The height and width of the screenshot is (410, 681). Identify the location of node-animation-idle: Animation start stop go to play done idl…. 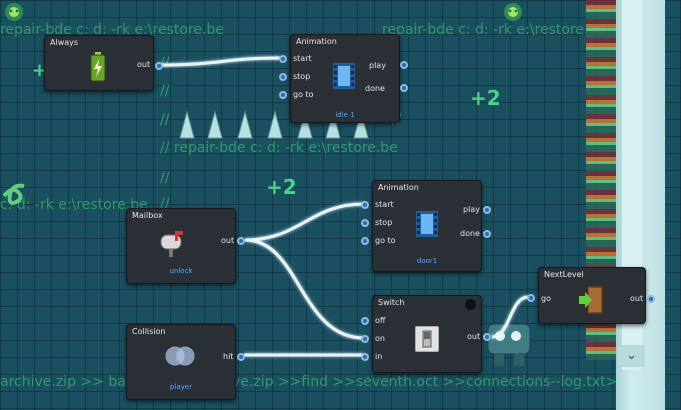
(343, 78).